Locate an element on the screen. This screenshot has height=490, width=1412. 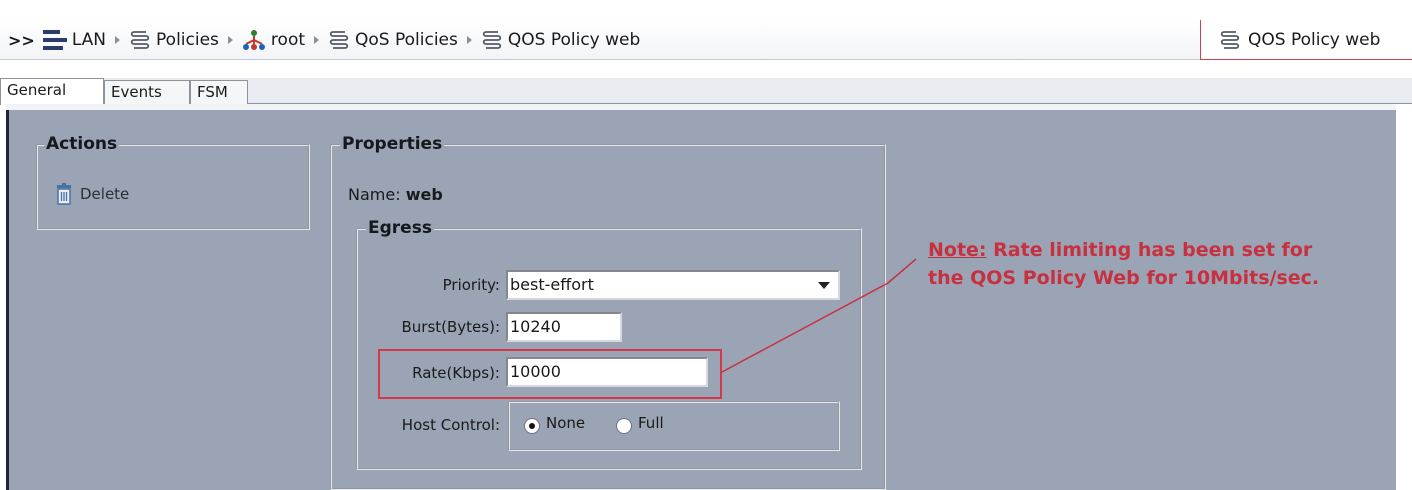
note-line-1: Note: Rate limiting has been set for is located at coordinates (1123, 250).